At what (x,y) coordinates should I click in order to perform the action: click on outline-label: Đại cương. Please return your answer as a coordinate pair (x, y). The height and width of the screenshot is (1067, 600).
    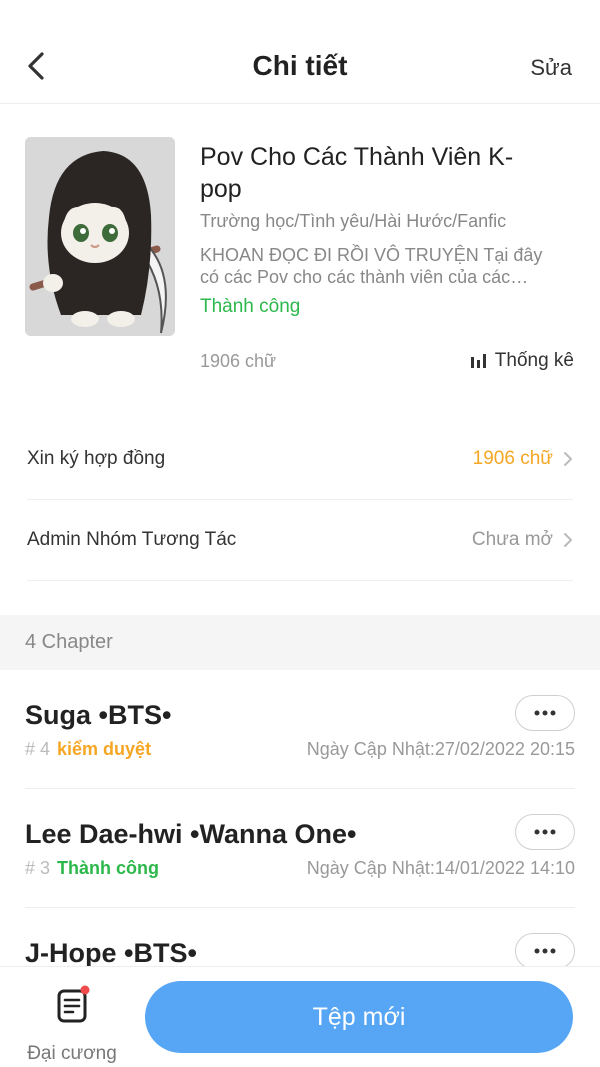
    Looking at the image, I should click on (72, 1053).